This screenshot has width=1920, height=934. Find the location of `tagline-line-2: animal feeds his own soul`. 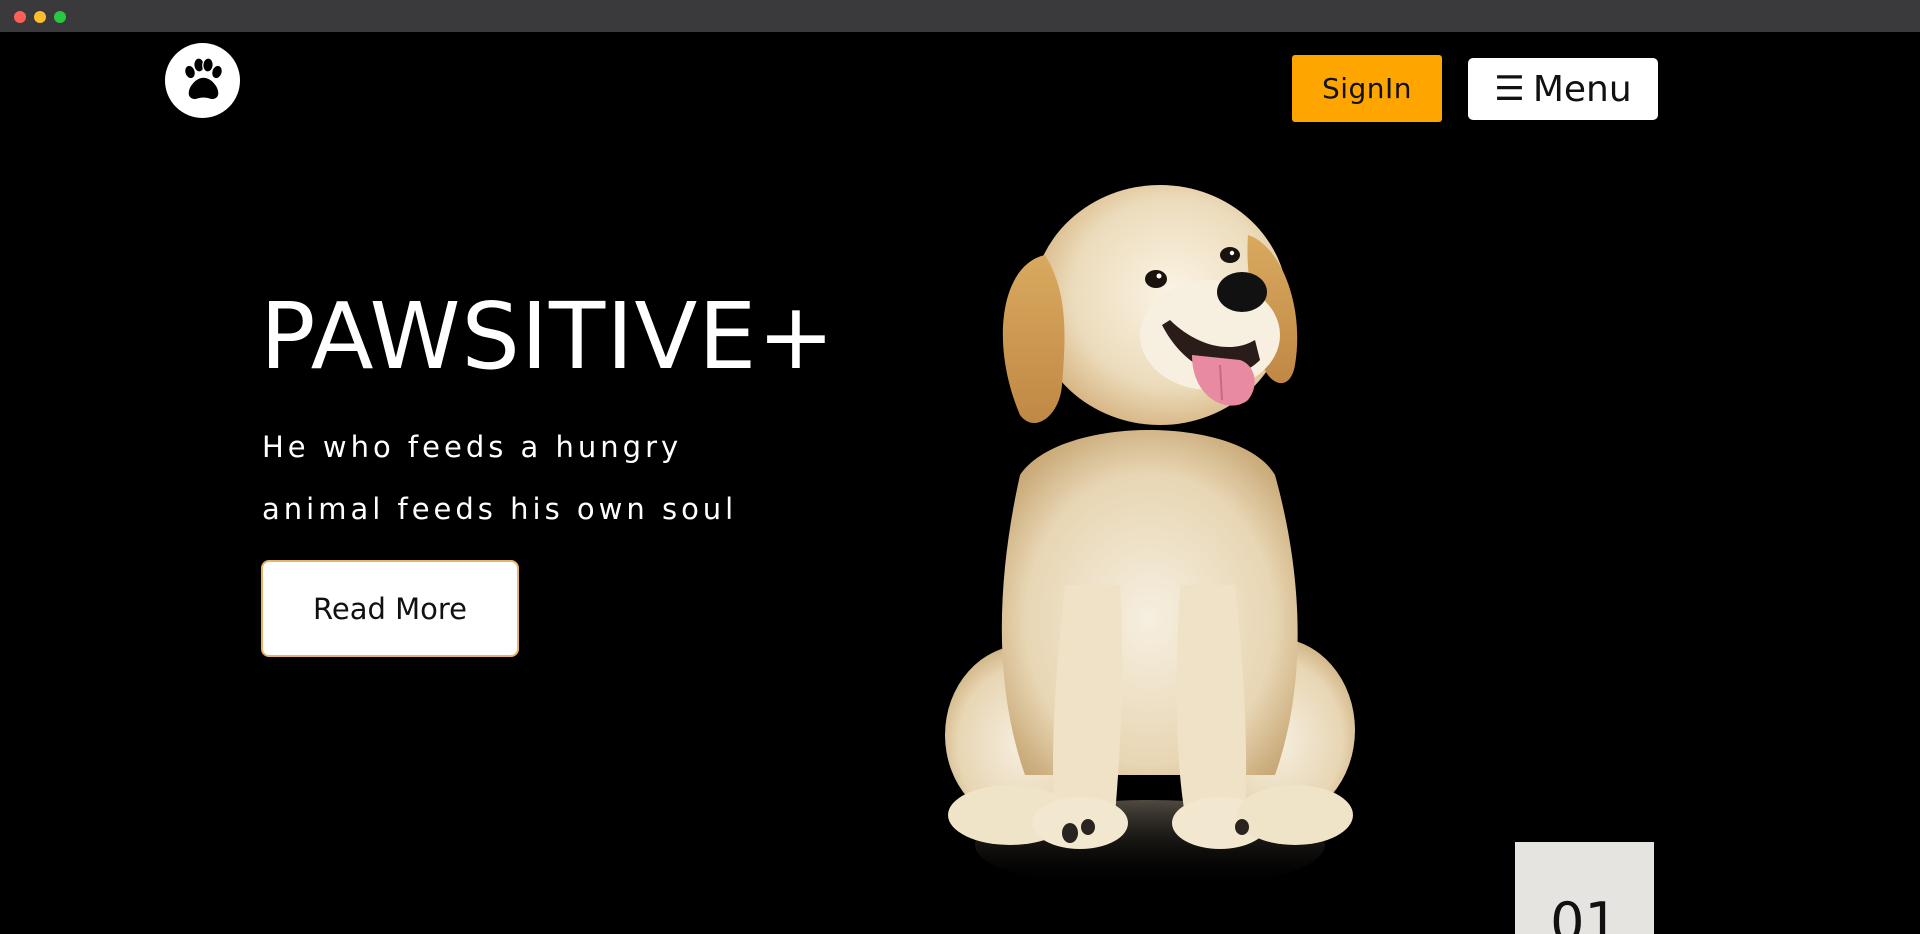

tagline-line-2: animal feeds his own soul is located at coordinates (500, 509).